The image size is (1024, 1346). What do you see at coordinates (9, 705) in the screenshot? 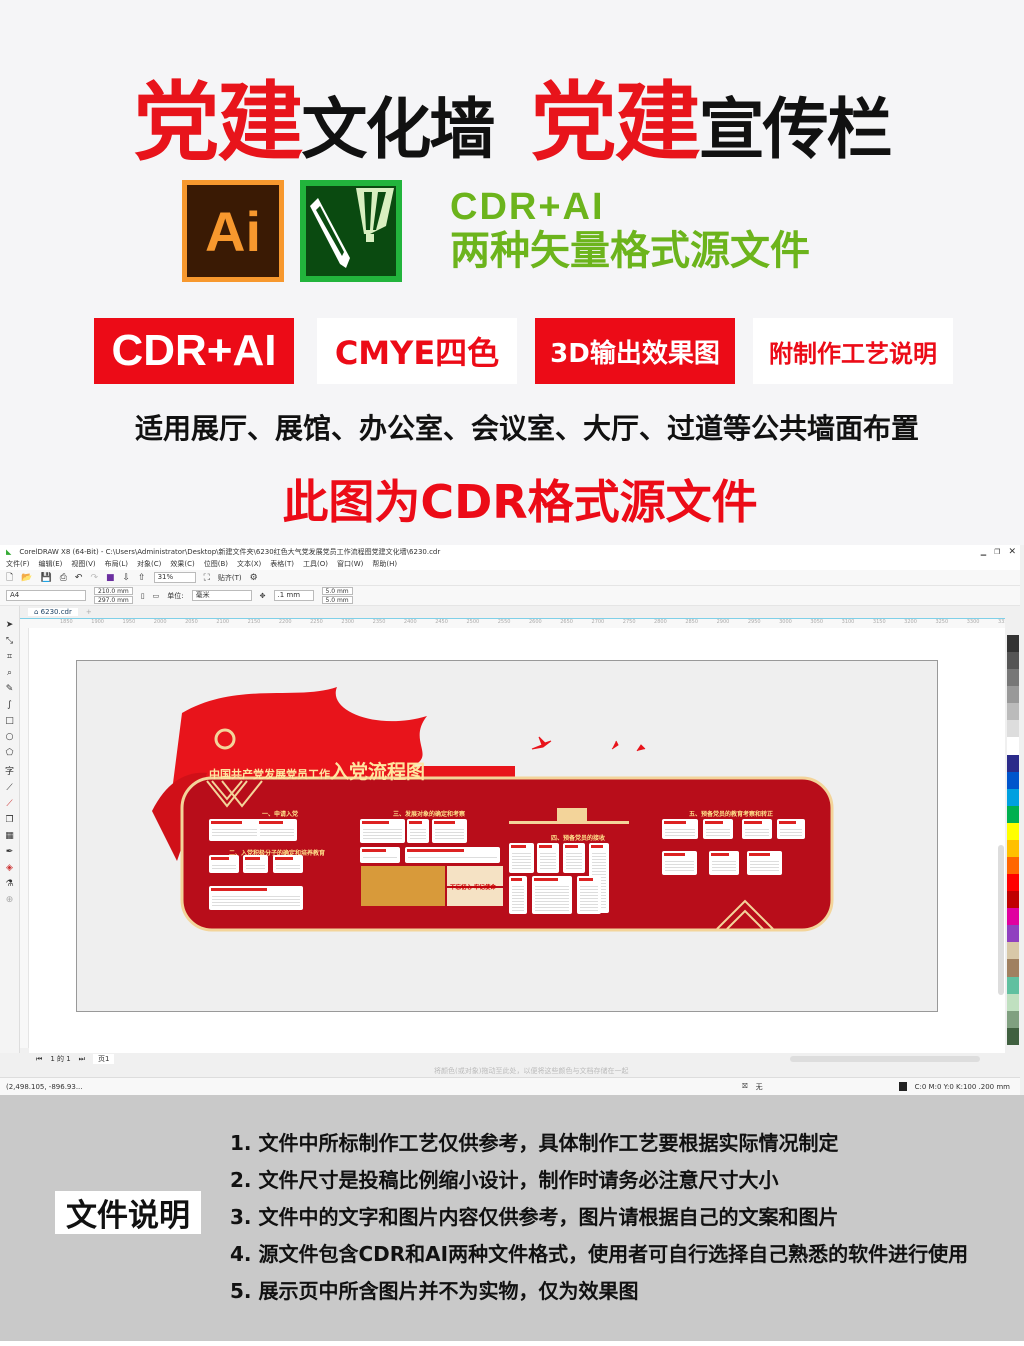
I see `artistic-media-icon: ∫` at bounding box center [9, 705].